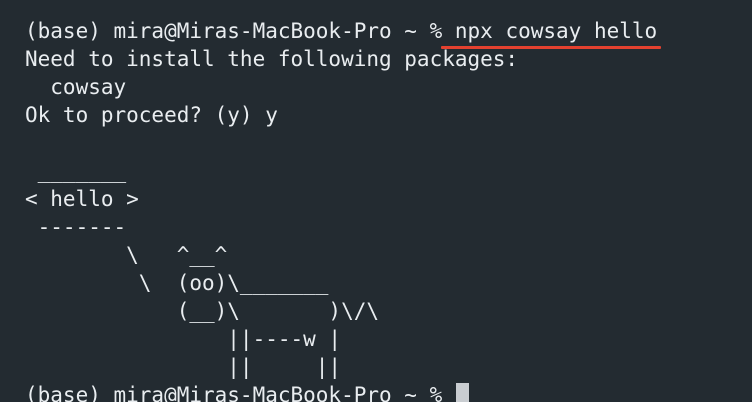 Image resolution: width=752 pixels, height=402 pixels. What do you see at coordinates (76, 87) in the screenshot?
I see `output-line: cowsay` at bounding box center [76, 87].